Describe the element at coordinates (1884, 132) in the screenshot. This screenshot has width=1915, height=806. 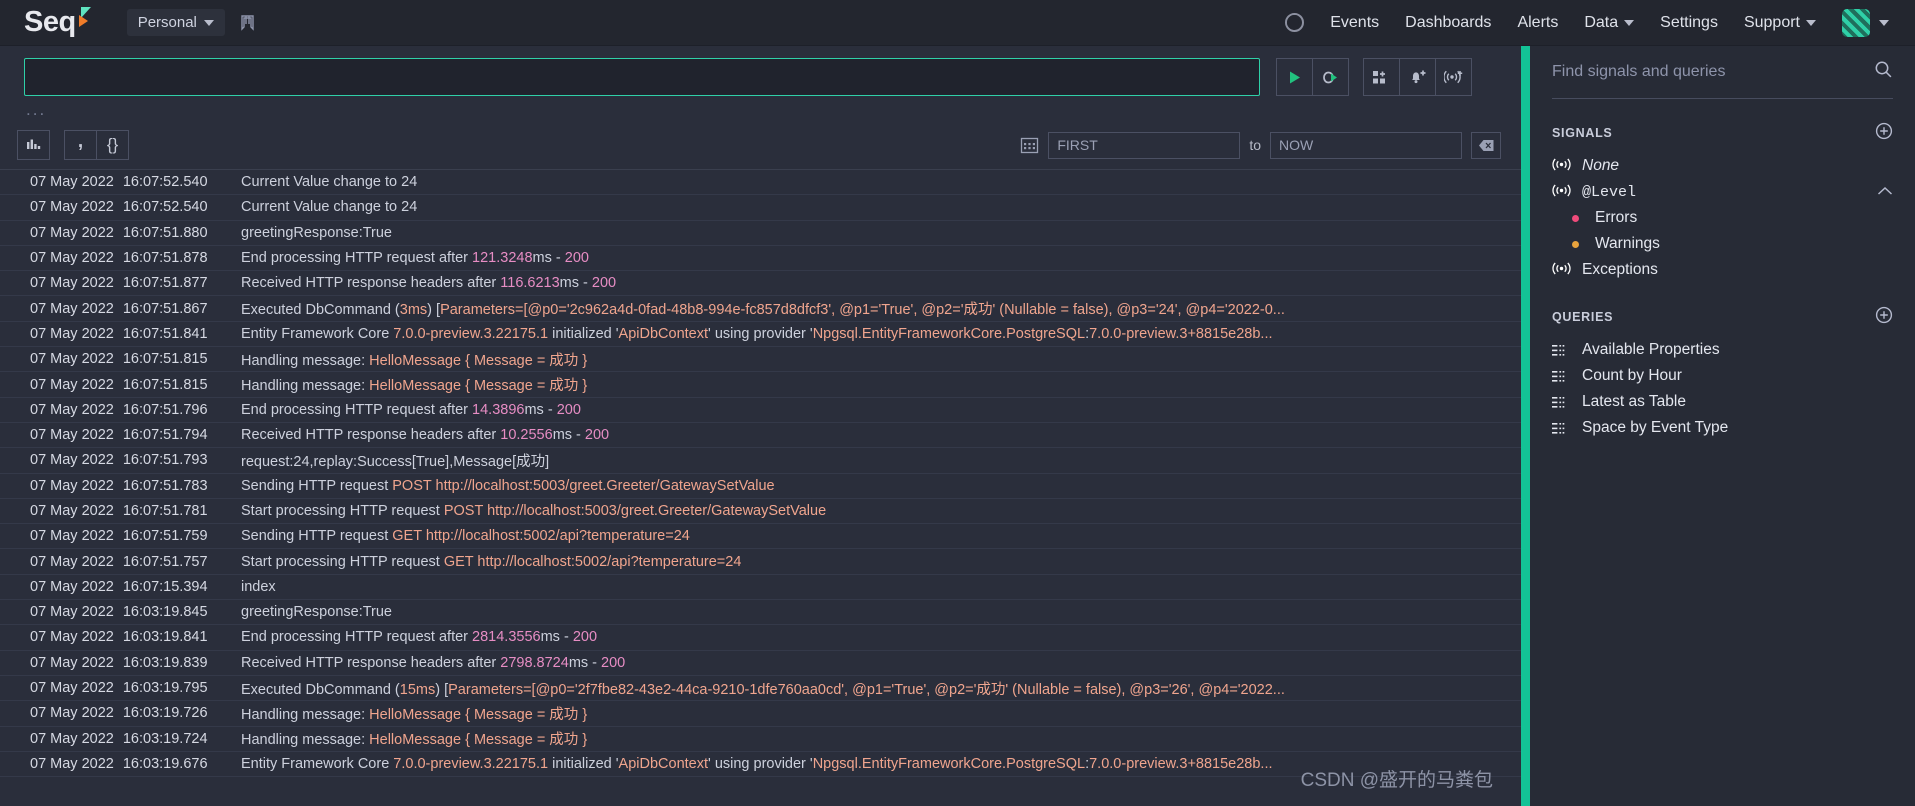
I see `add-signal-icon` at that location.